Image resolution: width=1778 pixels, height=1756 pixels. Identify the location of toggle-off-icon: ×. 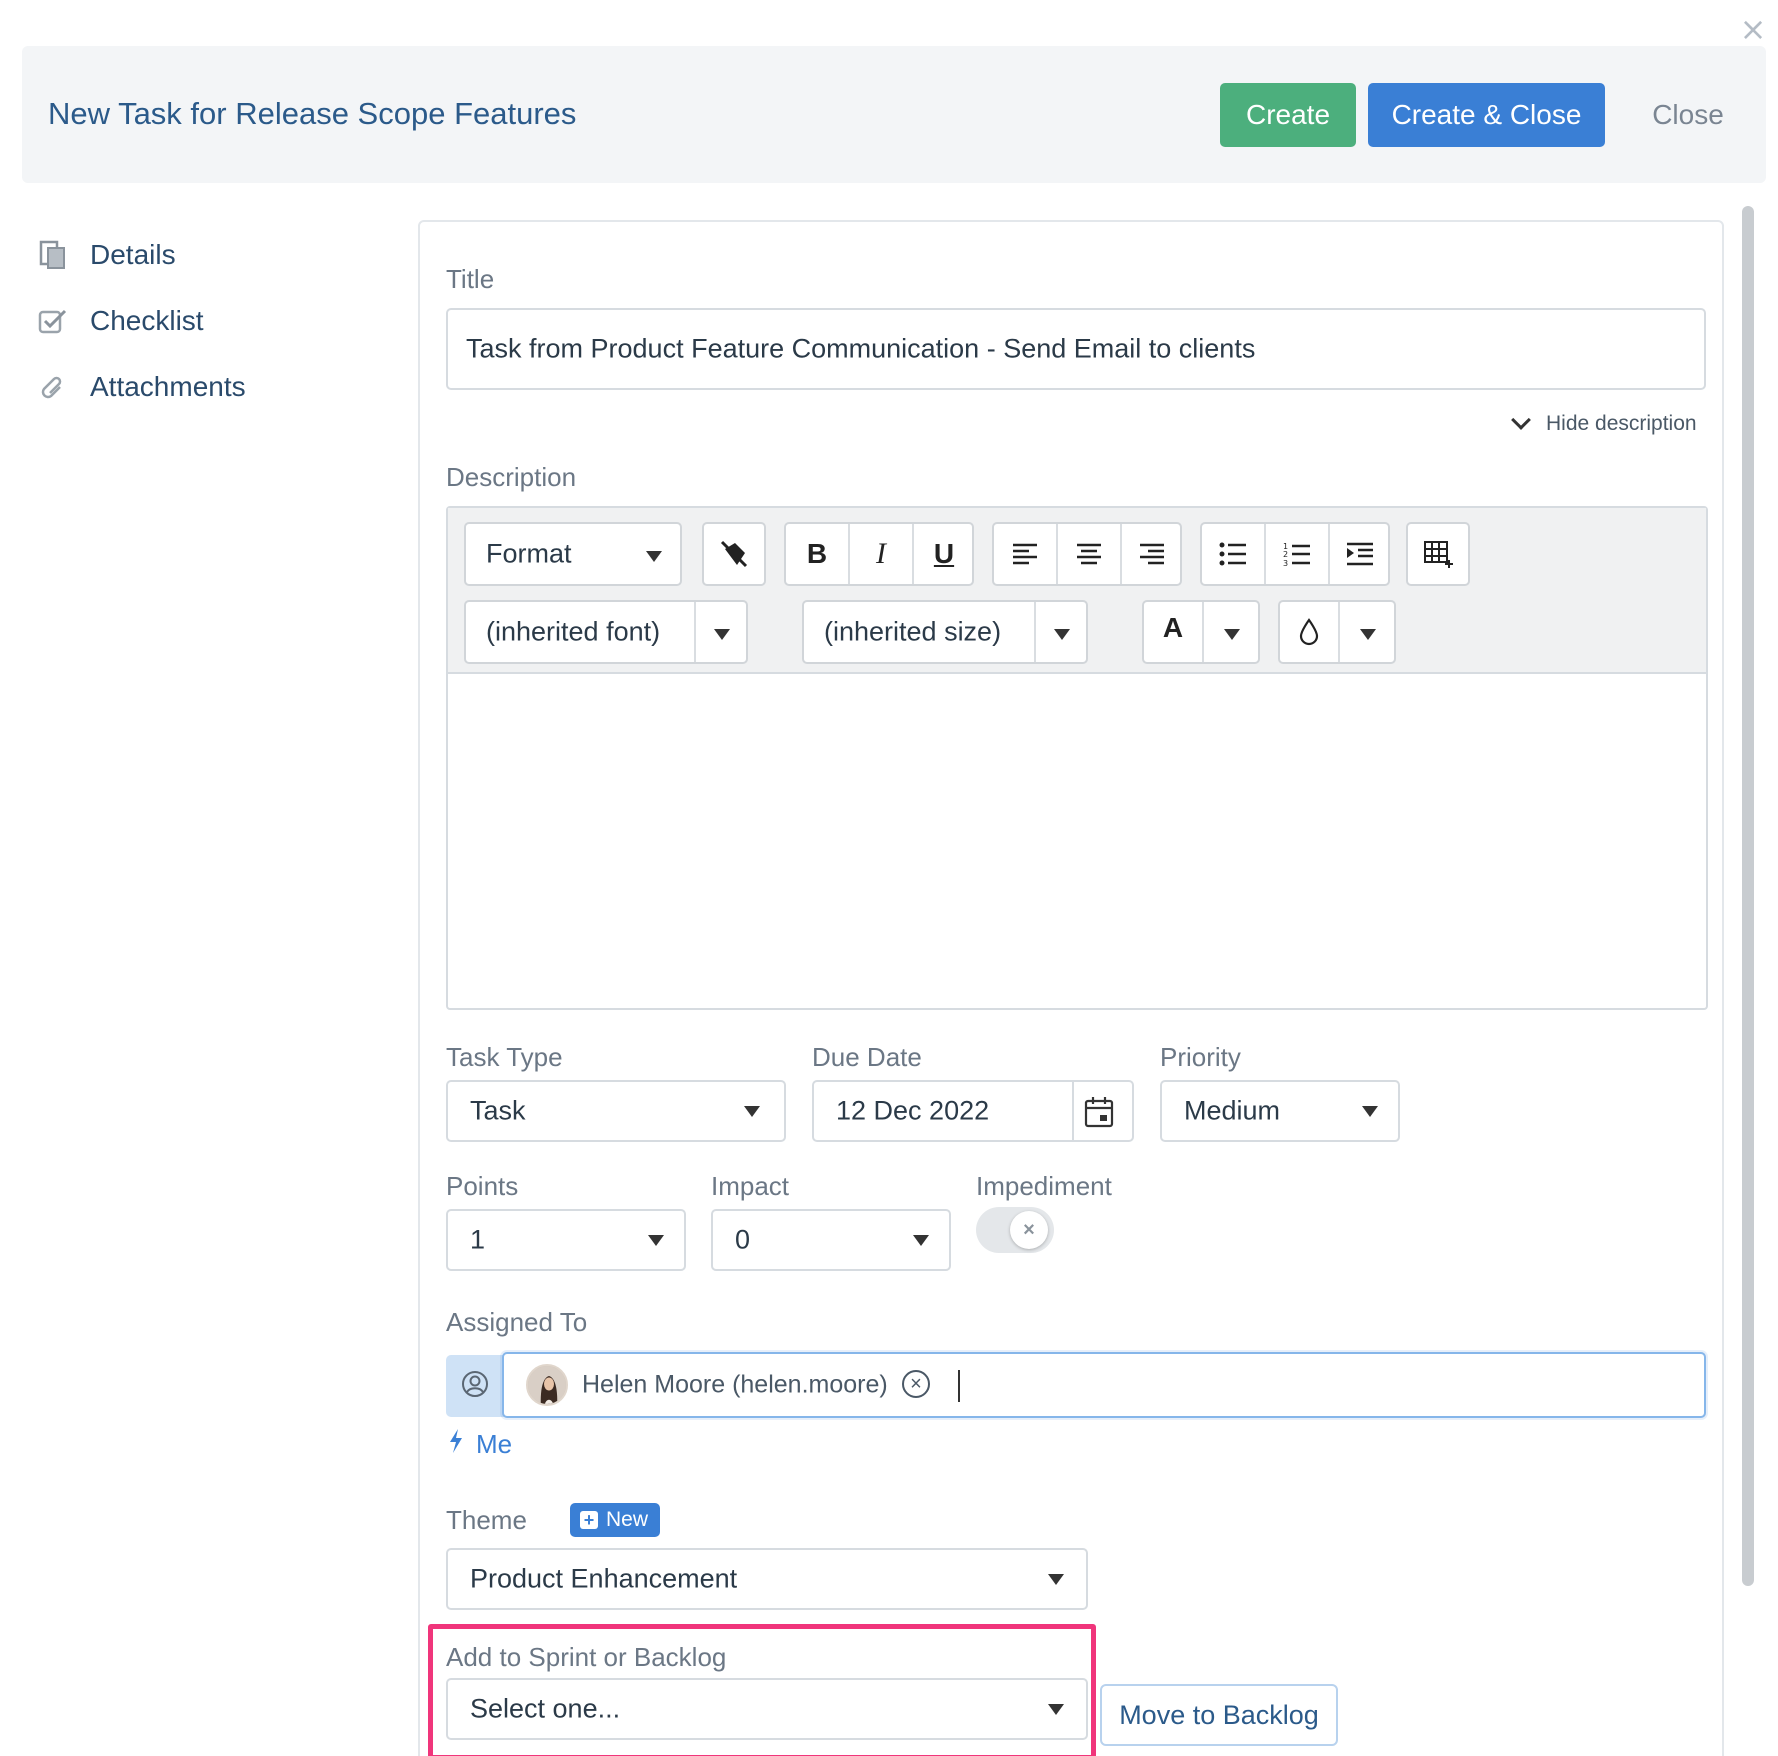
(1029, 1230).